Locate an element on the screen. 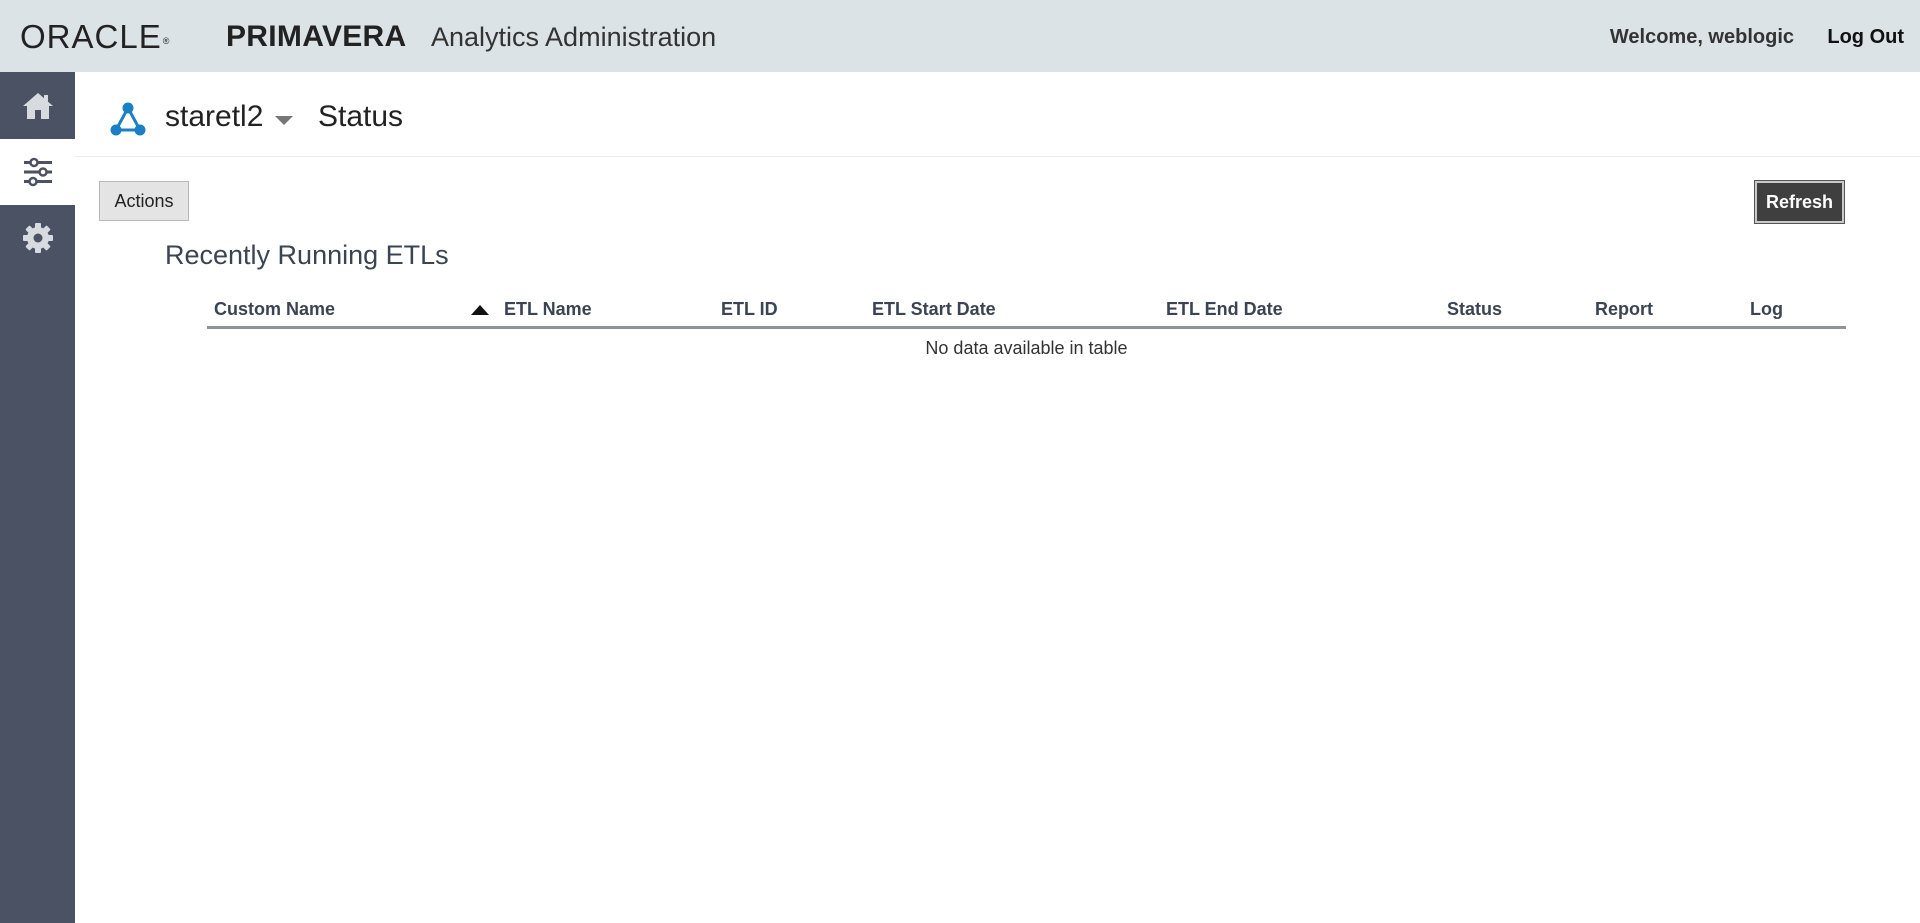 Image resolution: width=1920 pixels, height=923 pixels. page-heading: staretl2 Status is located at coordinates (997, 114).